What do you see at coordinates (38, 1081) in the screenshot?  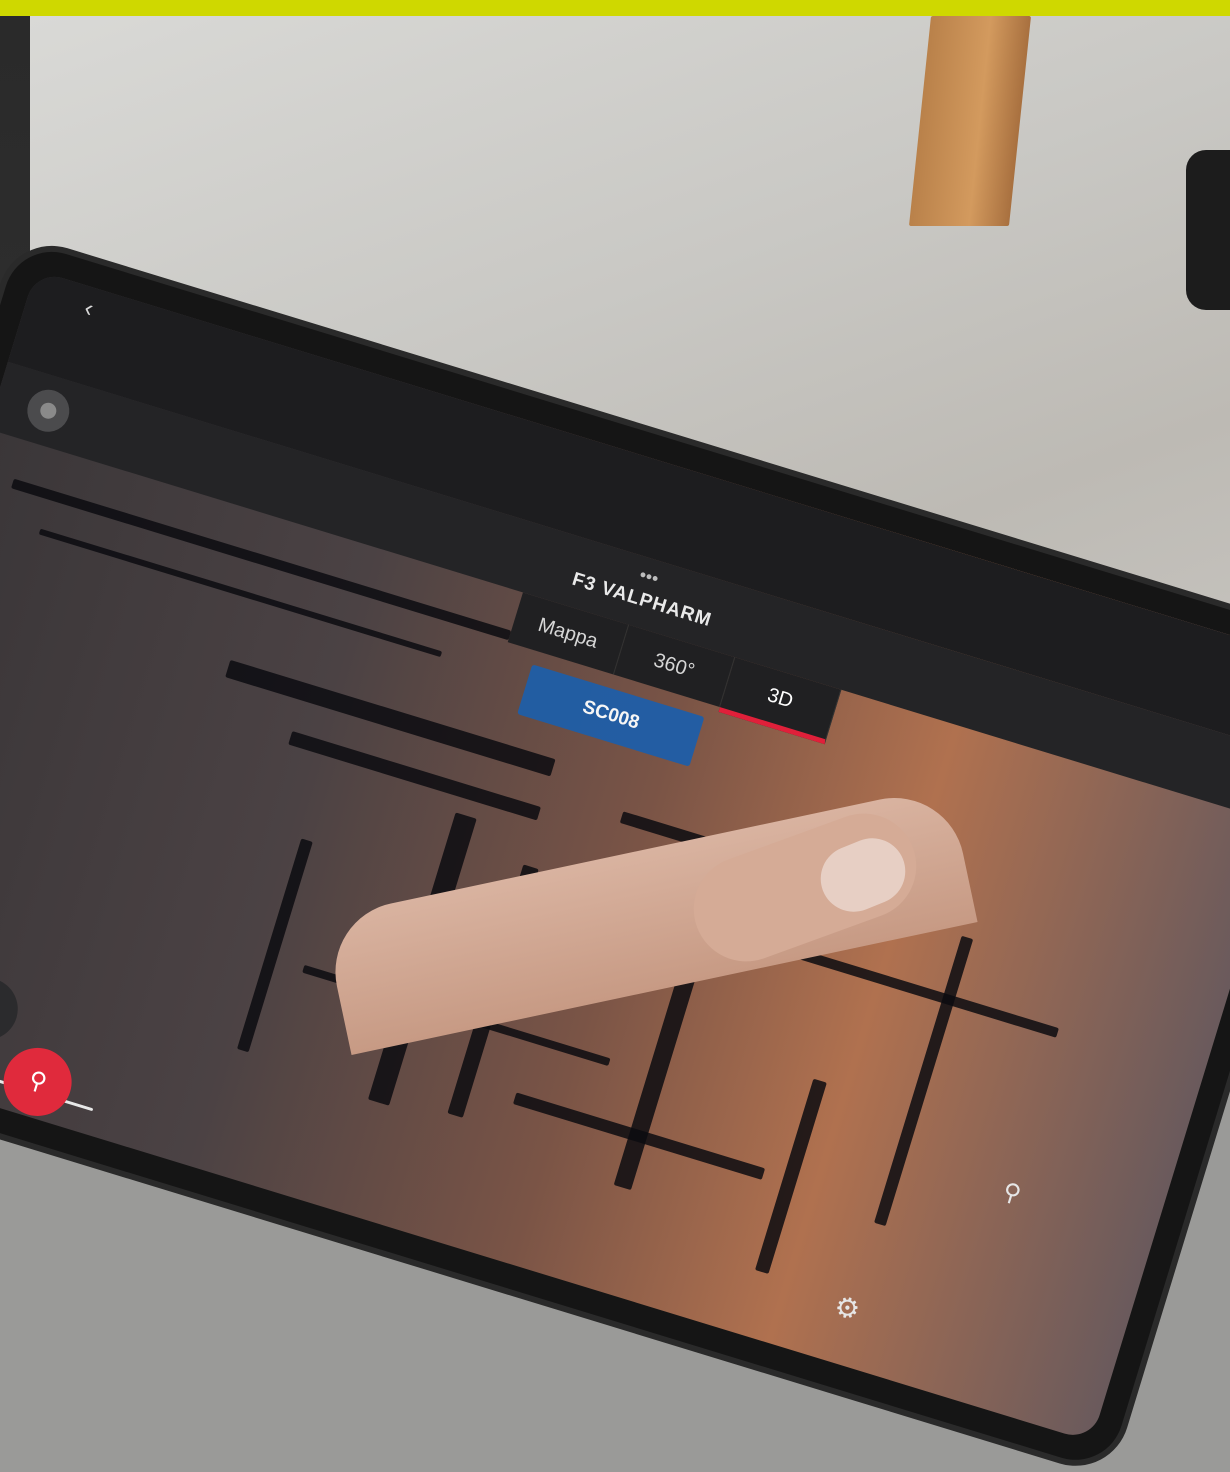 I see `pin-icon: ⚲` at bounding box center [38, 1081].